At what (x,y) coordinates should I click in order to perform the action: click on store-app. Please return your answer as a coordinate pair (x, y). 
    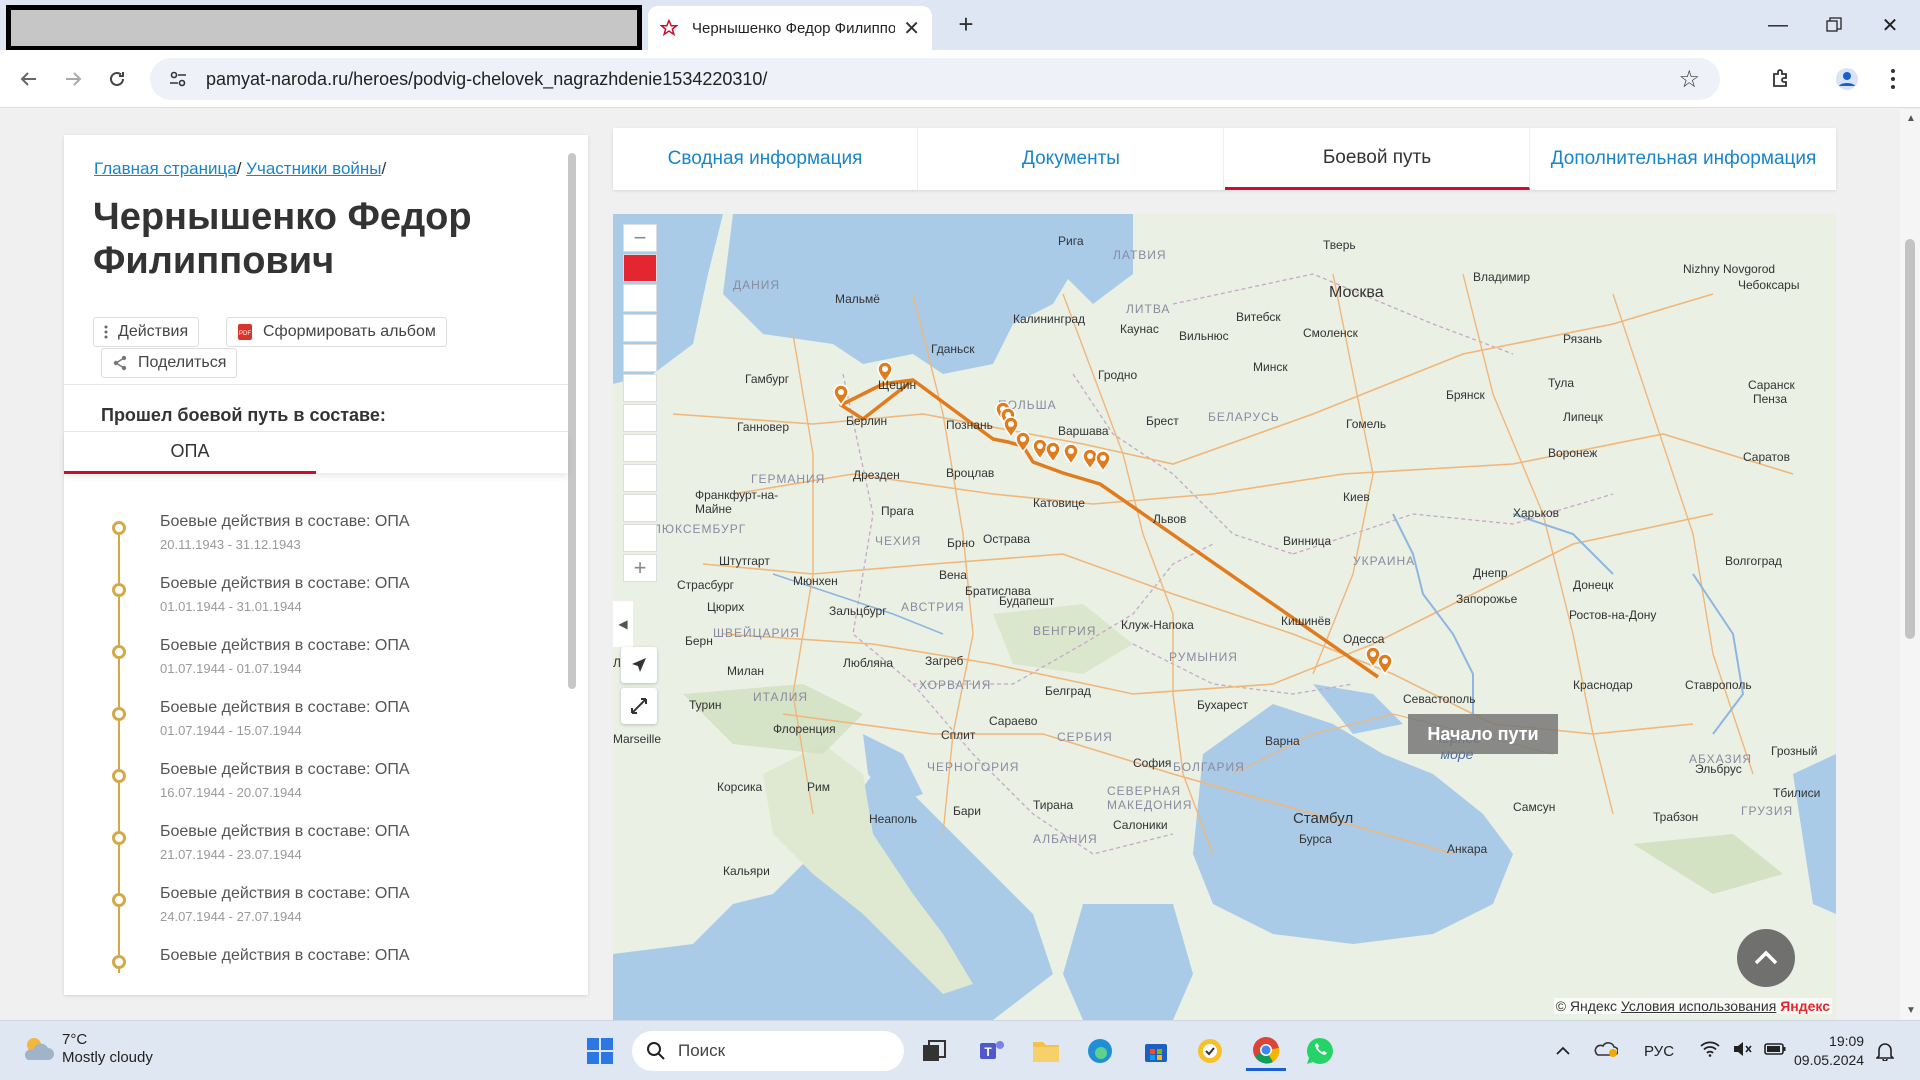
    Looking at the image, I should click on (1156, 1051).